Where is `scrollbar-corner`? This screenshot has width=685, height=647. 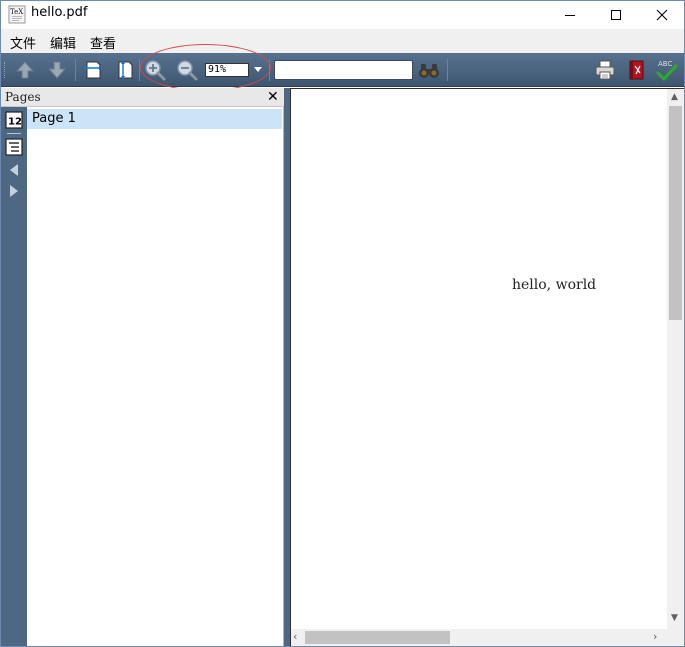
scrollbar-corner is located at coordinates (675, 637).